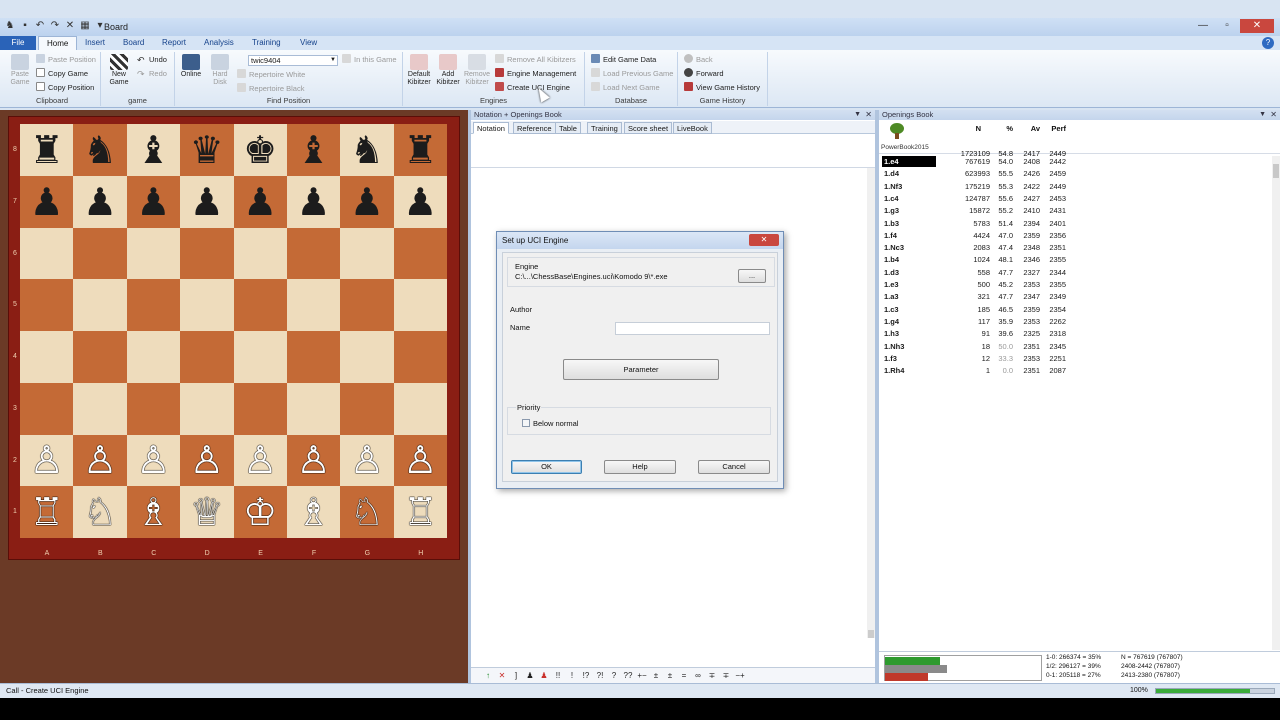 Image resolution: width=1280 pixels, height=720 pixels. What do you see at coordinates (477, 70) in the screenshot?
I see `remove-kibitzer-button: Remove Kibitzer` at bounding box center [477, 70].